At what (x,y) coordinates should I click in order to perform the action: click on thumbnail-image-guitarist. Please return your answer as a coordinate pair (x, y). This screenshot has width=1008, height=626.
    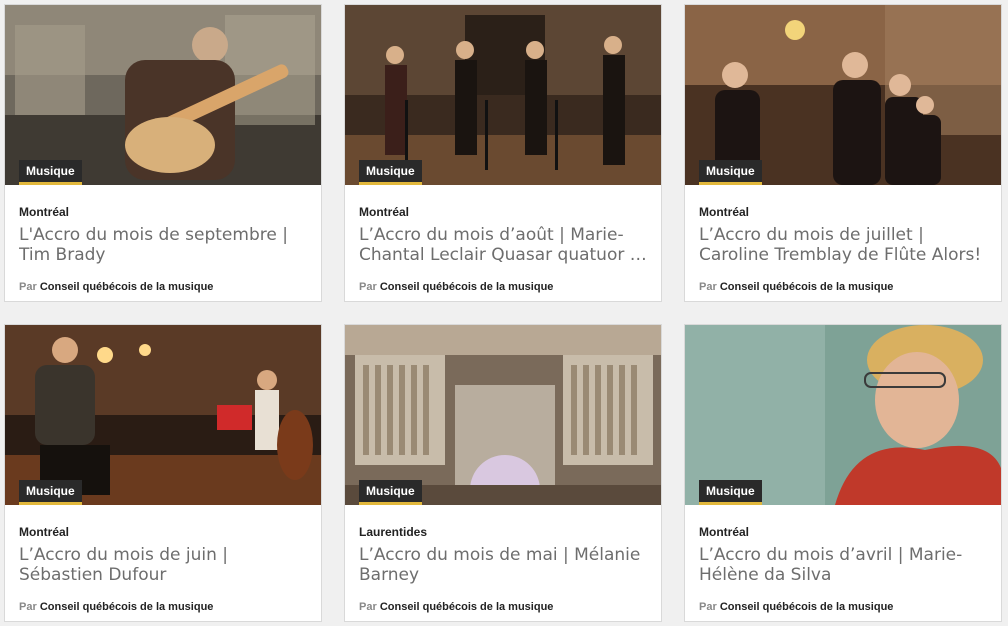
    Looking at the image, I should click on (163, 95).